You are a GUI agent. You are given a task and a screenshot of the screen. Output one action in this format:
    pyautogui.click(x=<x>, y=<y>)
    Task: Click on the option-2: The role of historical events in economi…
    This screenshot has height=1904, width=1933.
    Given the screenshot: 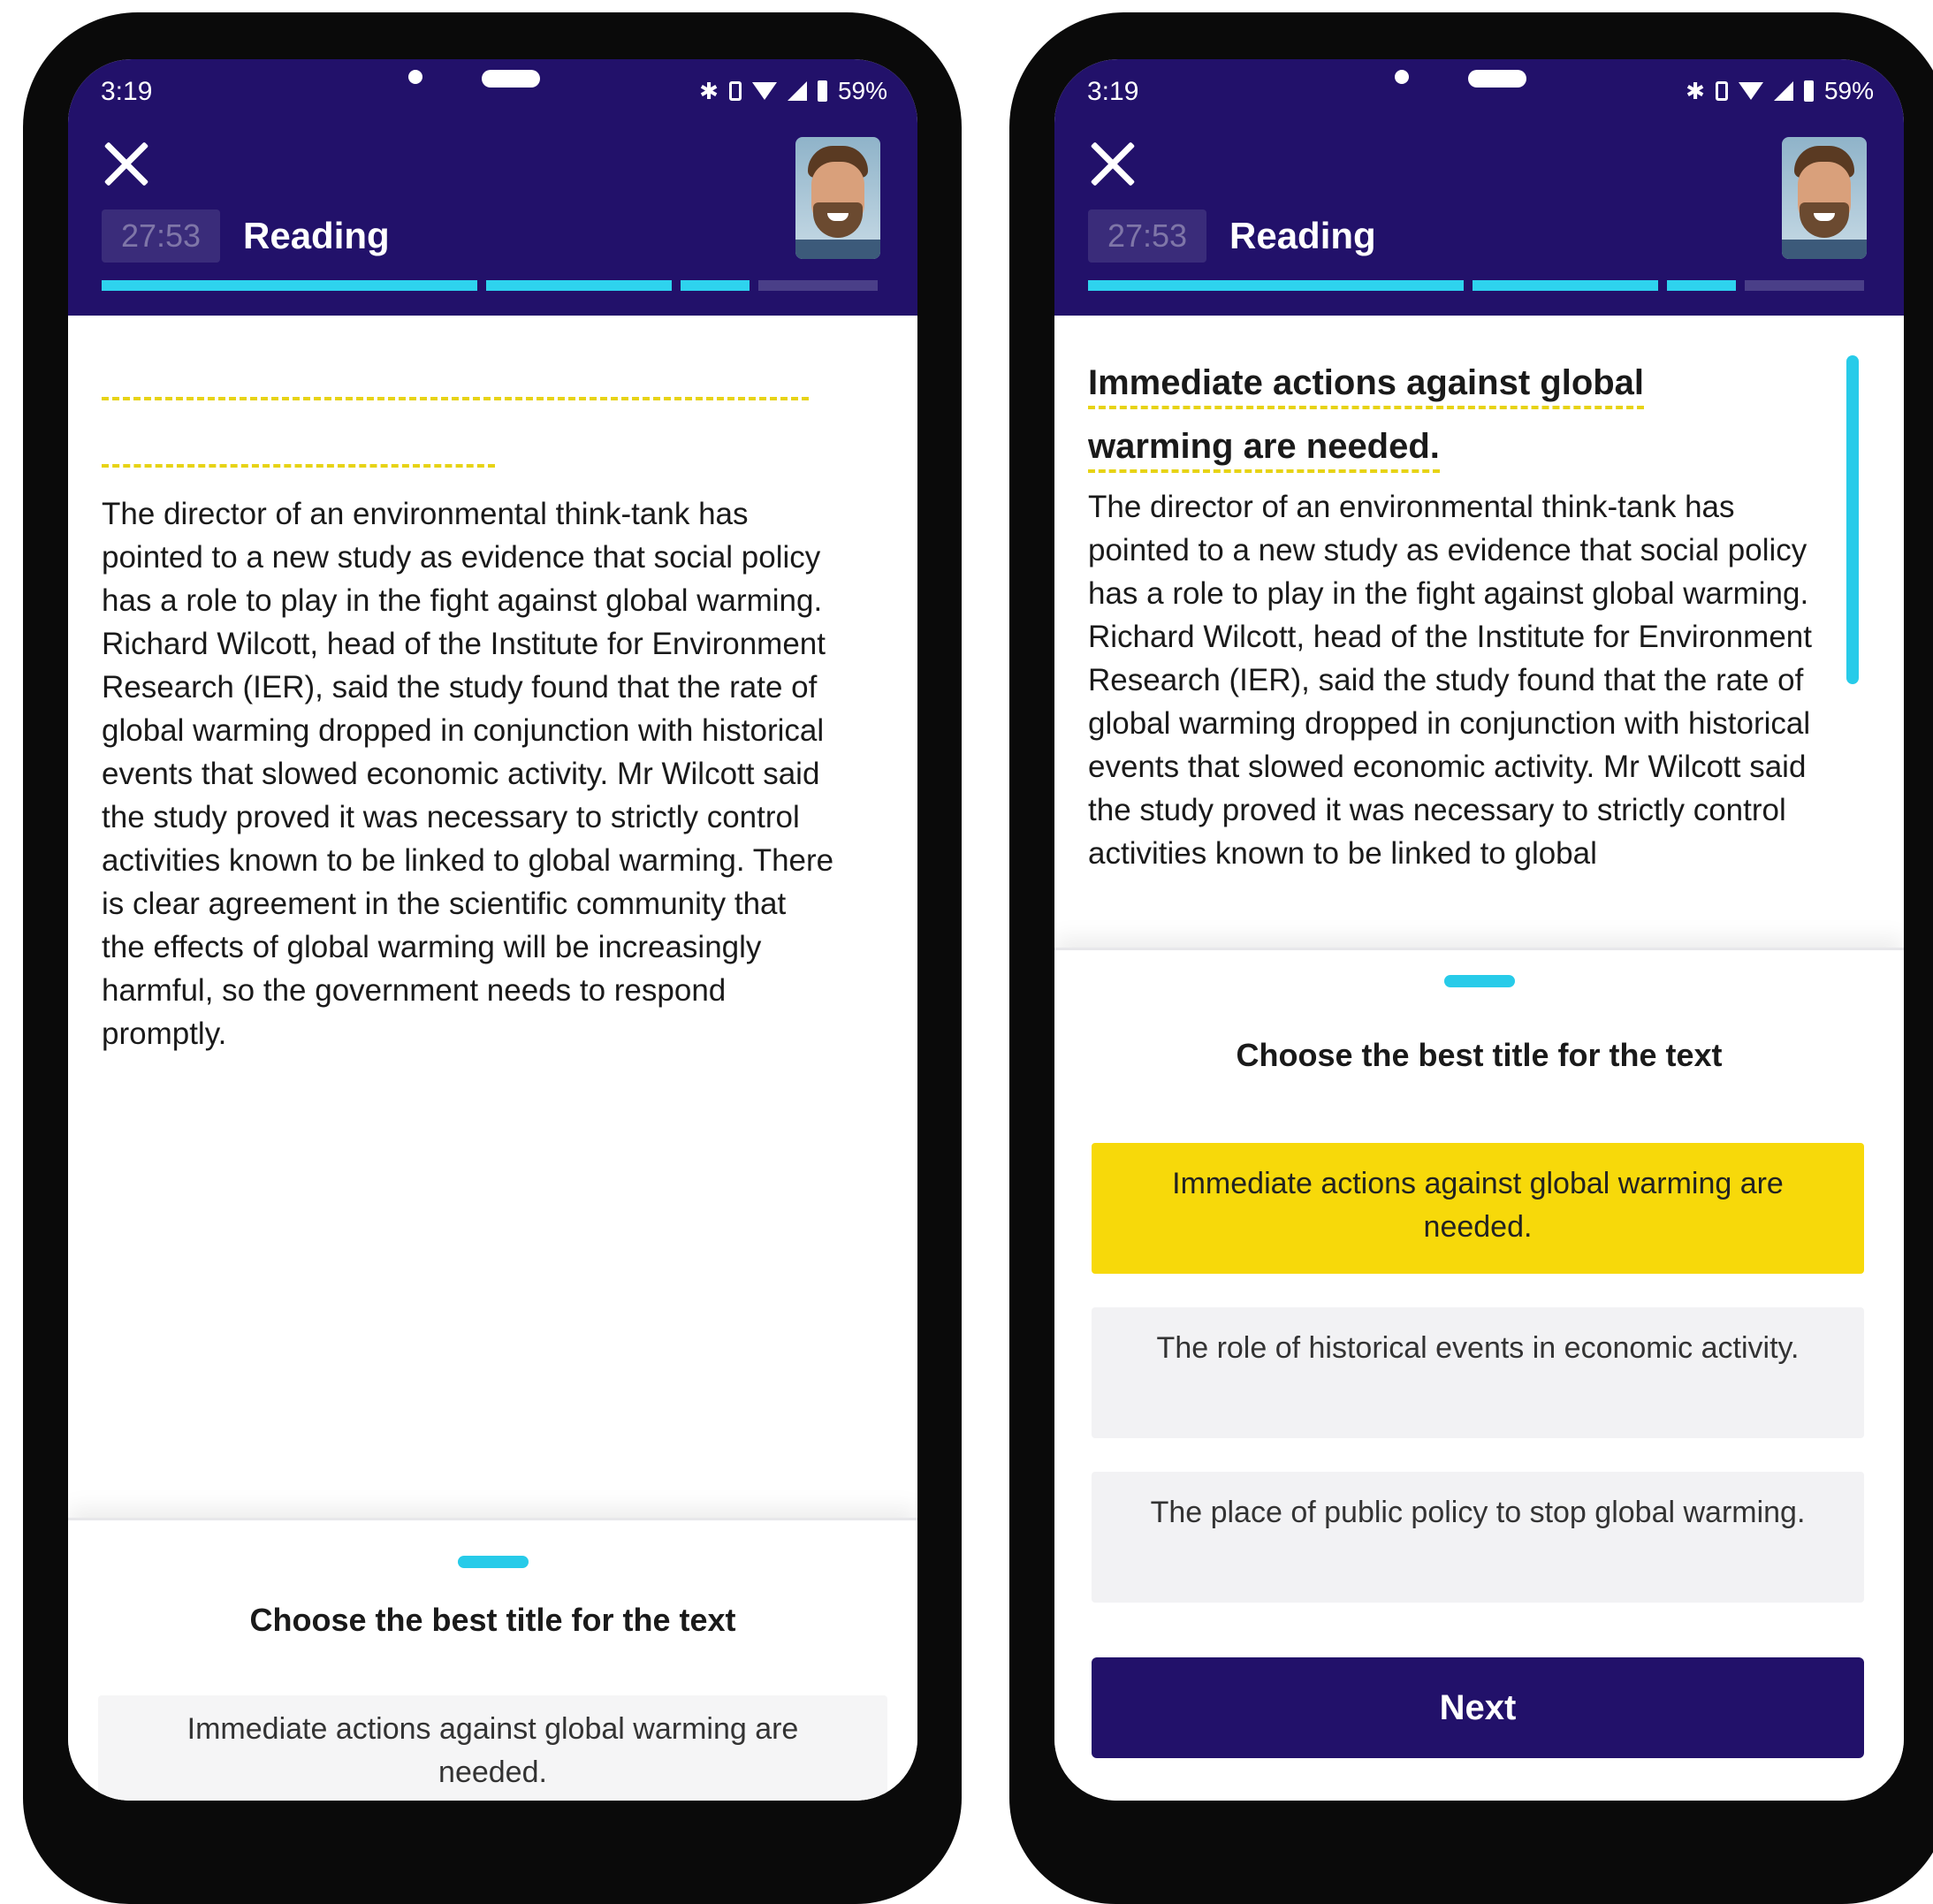 What is the action you would take?
    pyautogui.click(x=1478, y=1372)
    